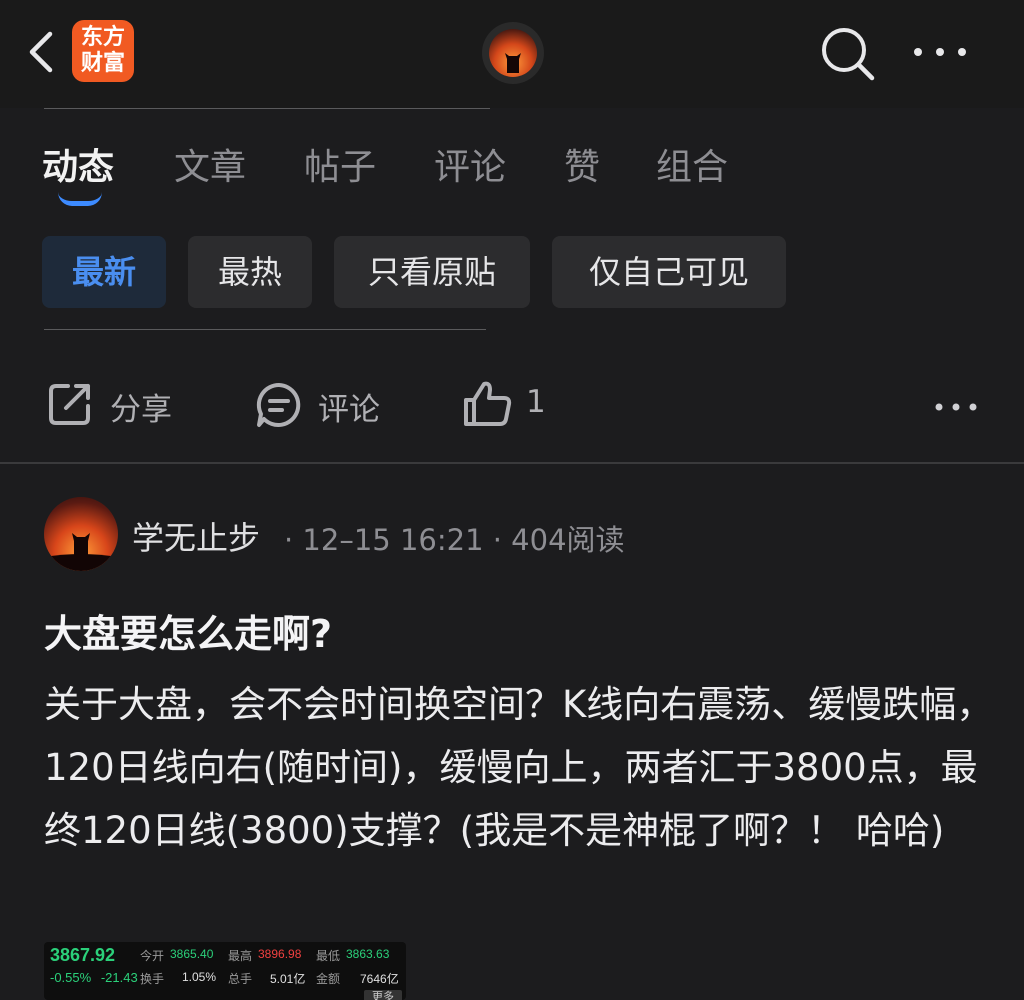 The width and height of the screenshot is (1024, 1000). What do you see at coordinates (669, 272) in the screenshot?
I see `filter-self-visible: 仅自己可见` at bounding box center [669, 272].